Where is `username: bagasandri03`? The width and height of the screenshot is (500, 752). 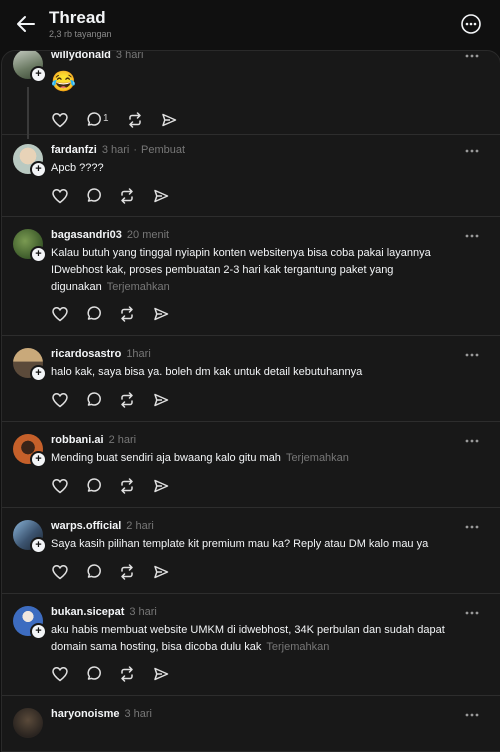 username: bagasandri03 is located at coordinates (86, 235).